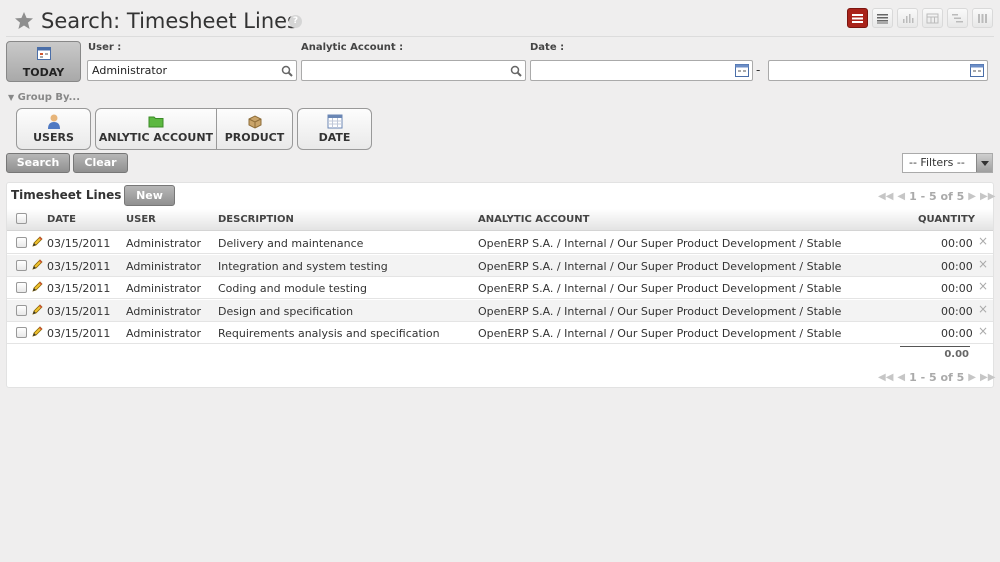 The image size is (1000, 562). Describe the element at coordinates (334, 137) in the screenshot. I see `group-by-date-label: DATE` at that location.